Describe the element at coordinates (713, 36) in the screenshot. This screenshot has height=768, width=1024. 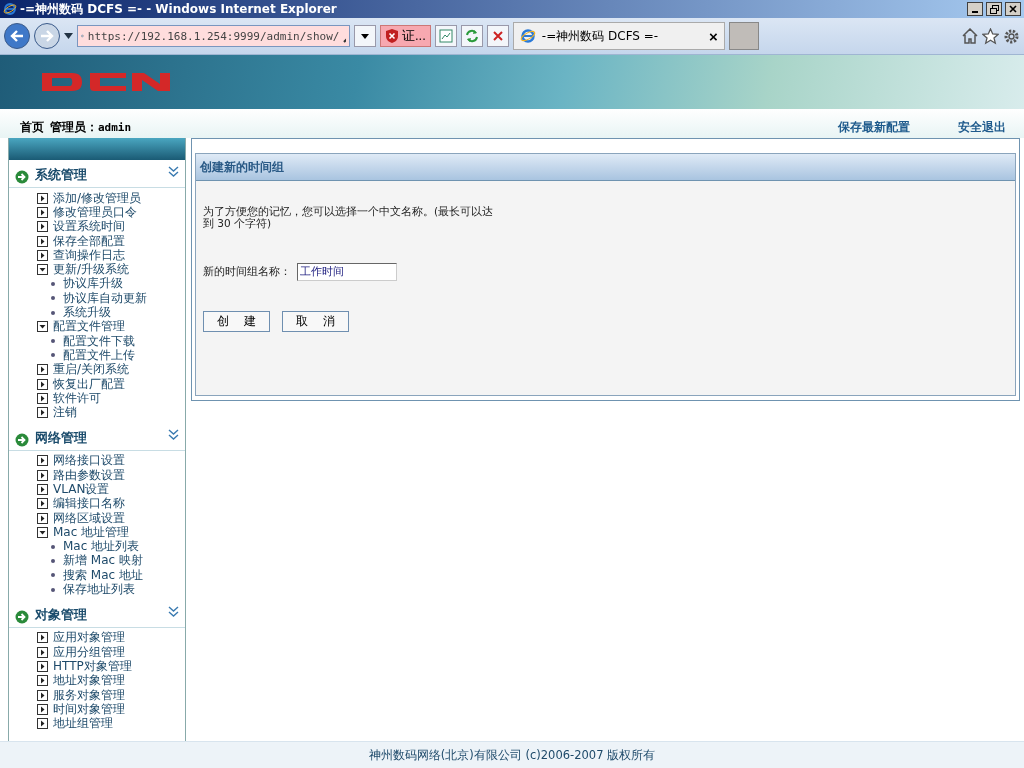
I see `tab-close-button: ×` at that location.